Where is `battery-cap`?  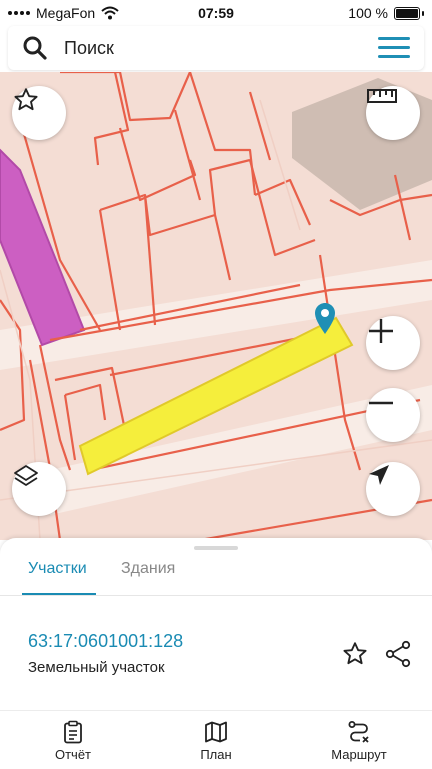 battery-cap is located at coordinates (423, 13).